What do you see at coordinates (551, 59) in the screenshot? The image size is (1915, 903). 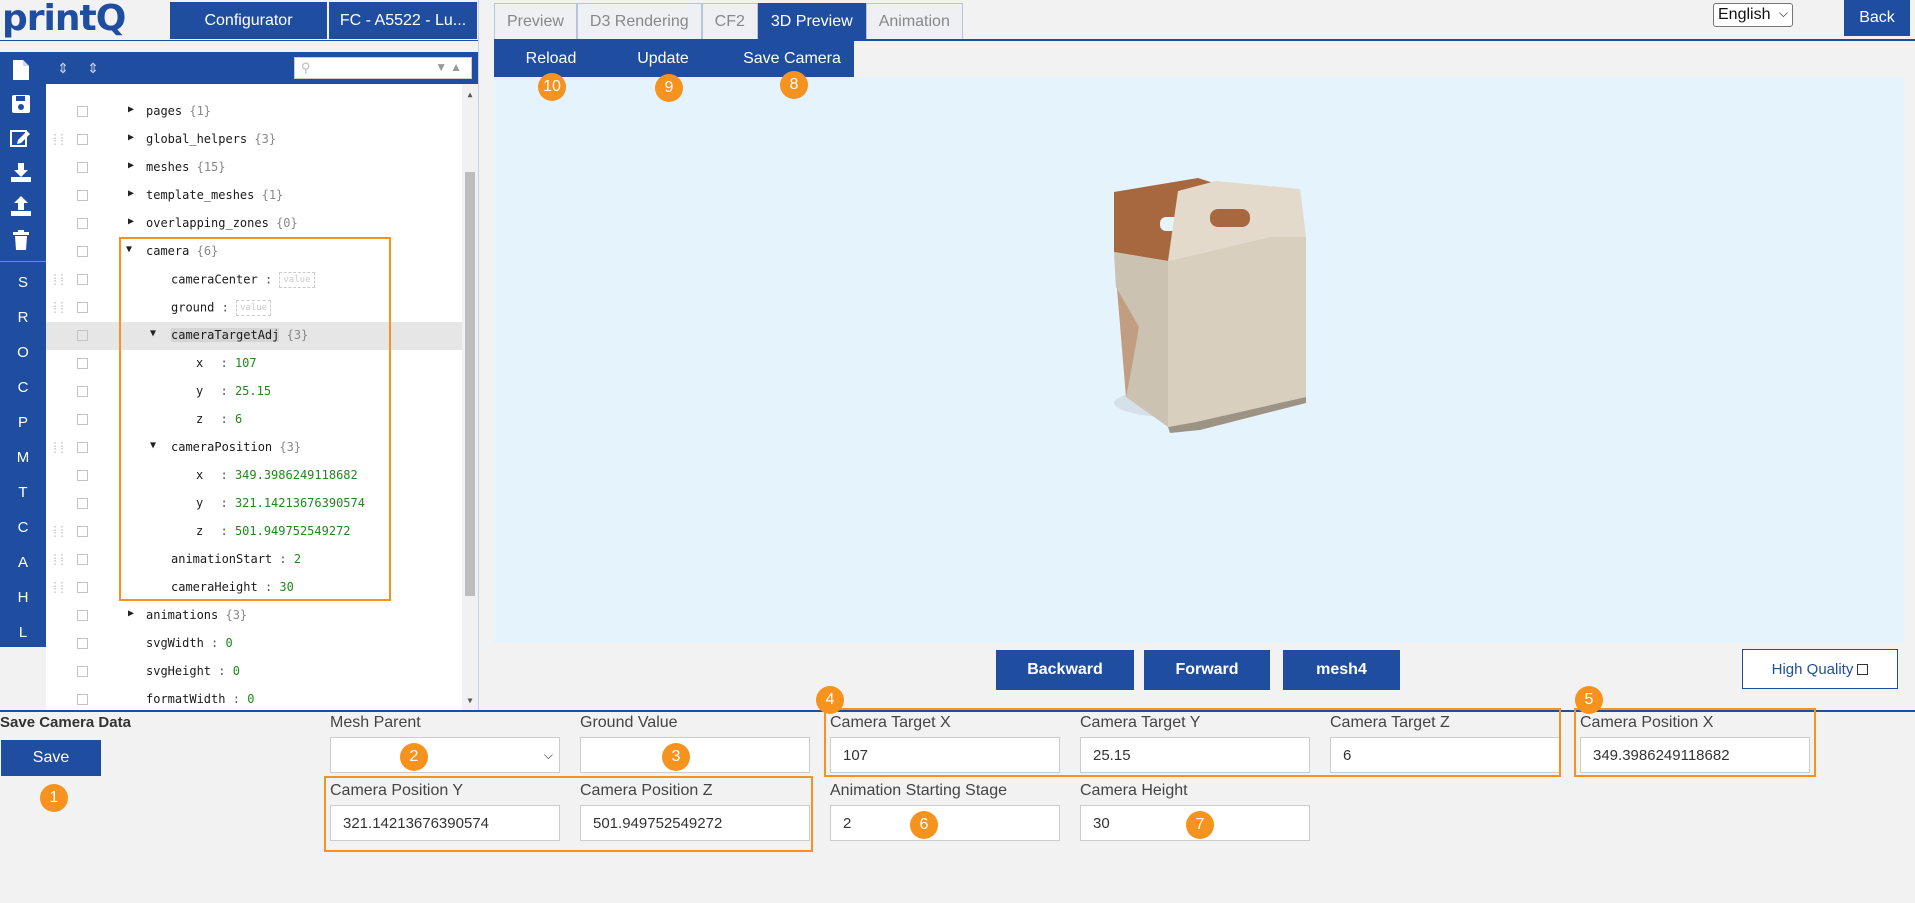 I see `reload-button: Reload` at bounding box center [551, 59].